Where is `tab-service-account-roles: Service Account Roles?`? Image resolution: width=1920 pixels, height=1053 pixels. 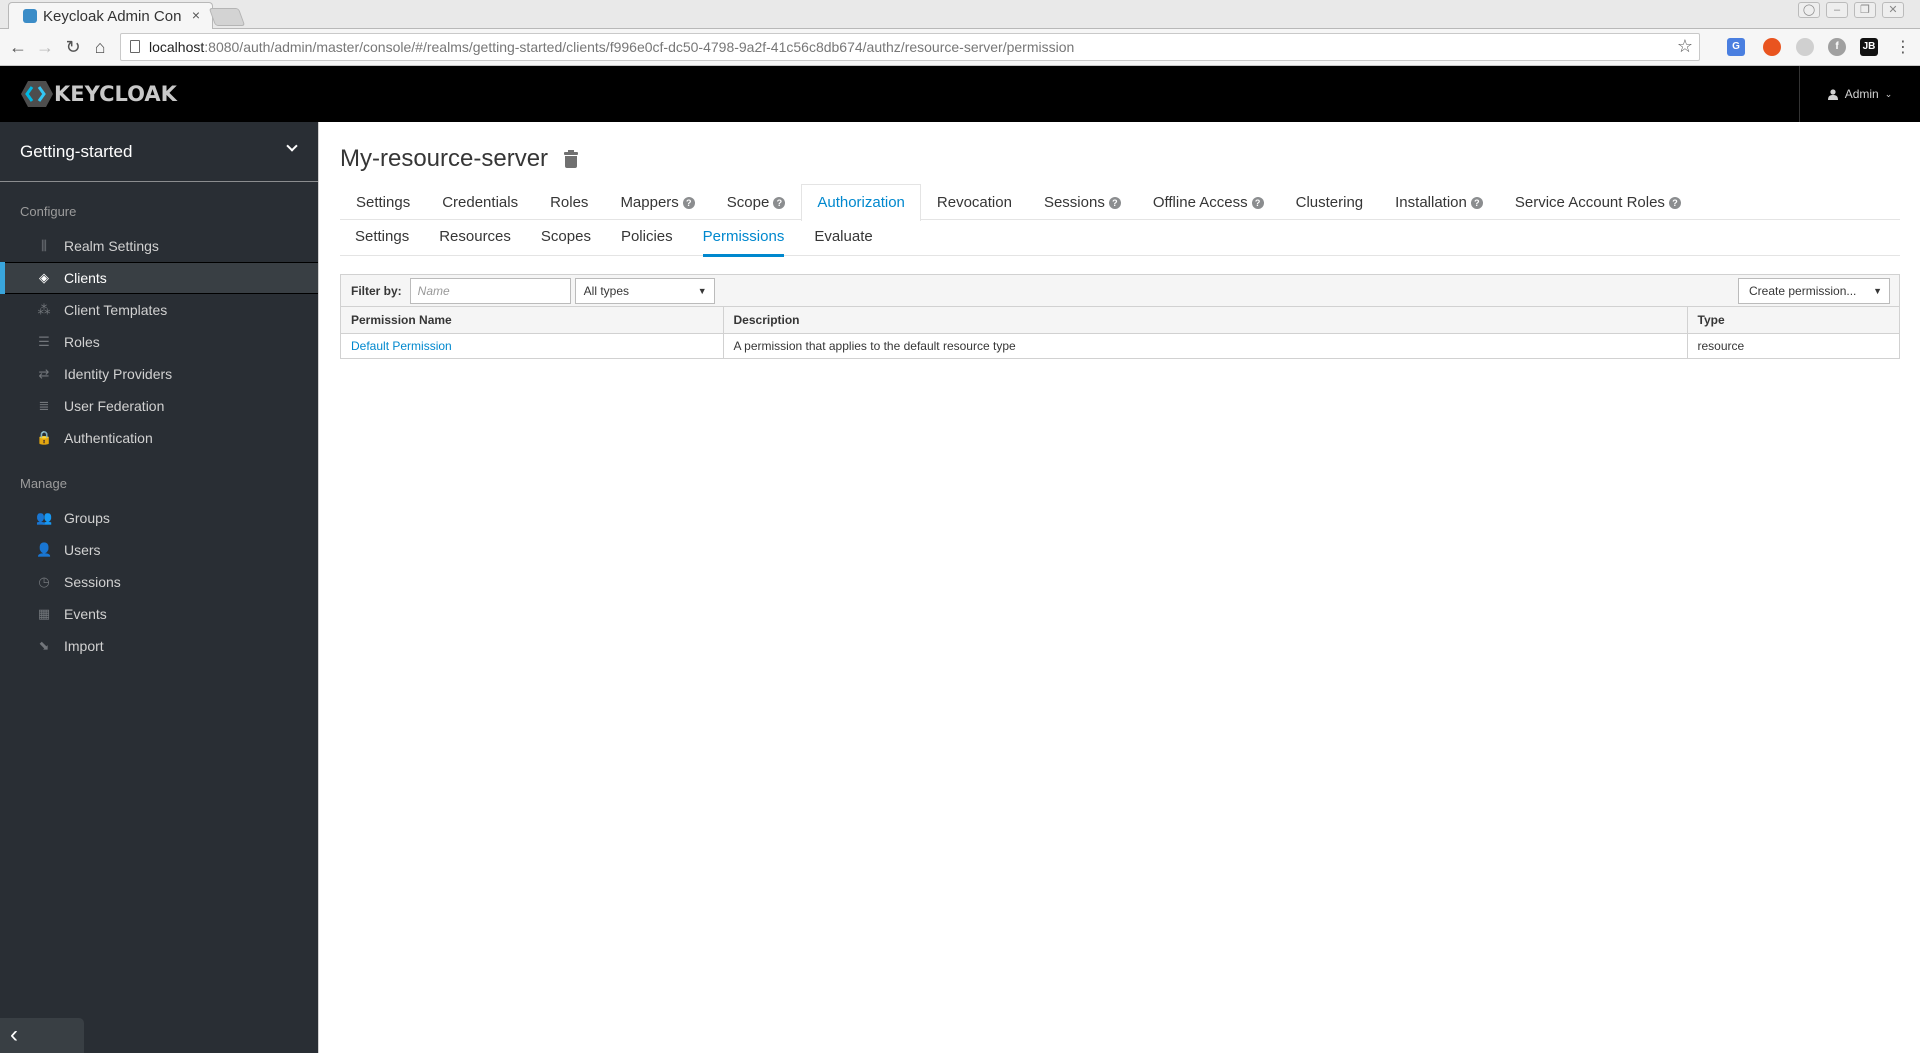 tab-service-account-roles: Service Account Roles? is located at coordinates (1598, 202).